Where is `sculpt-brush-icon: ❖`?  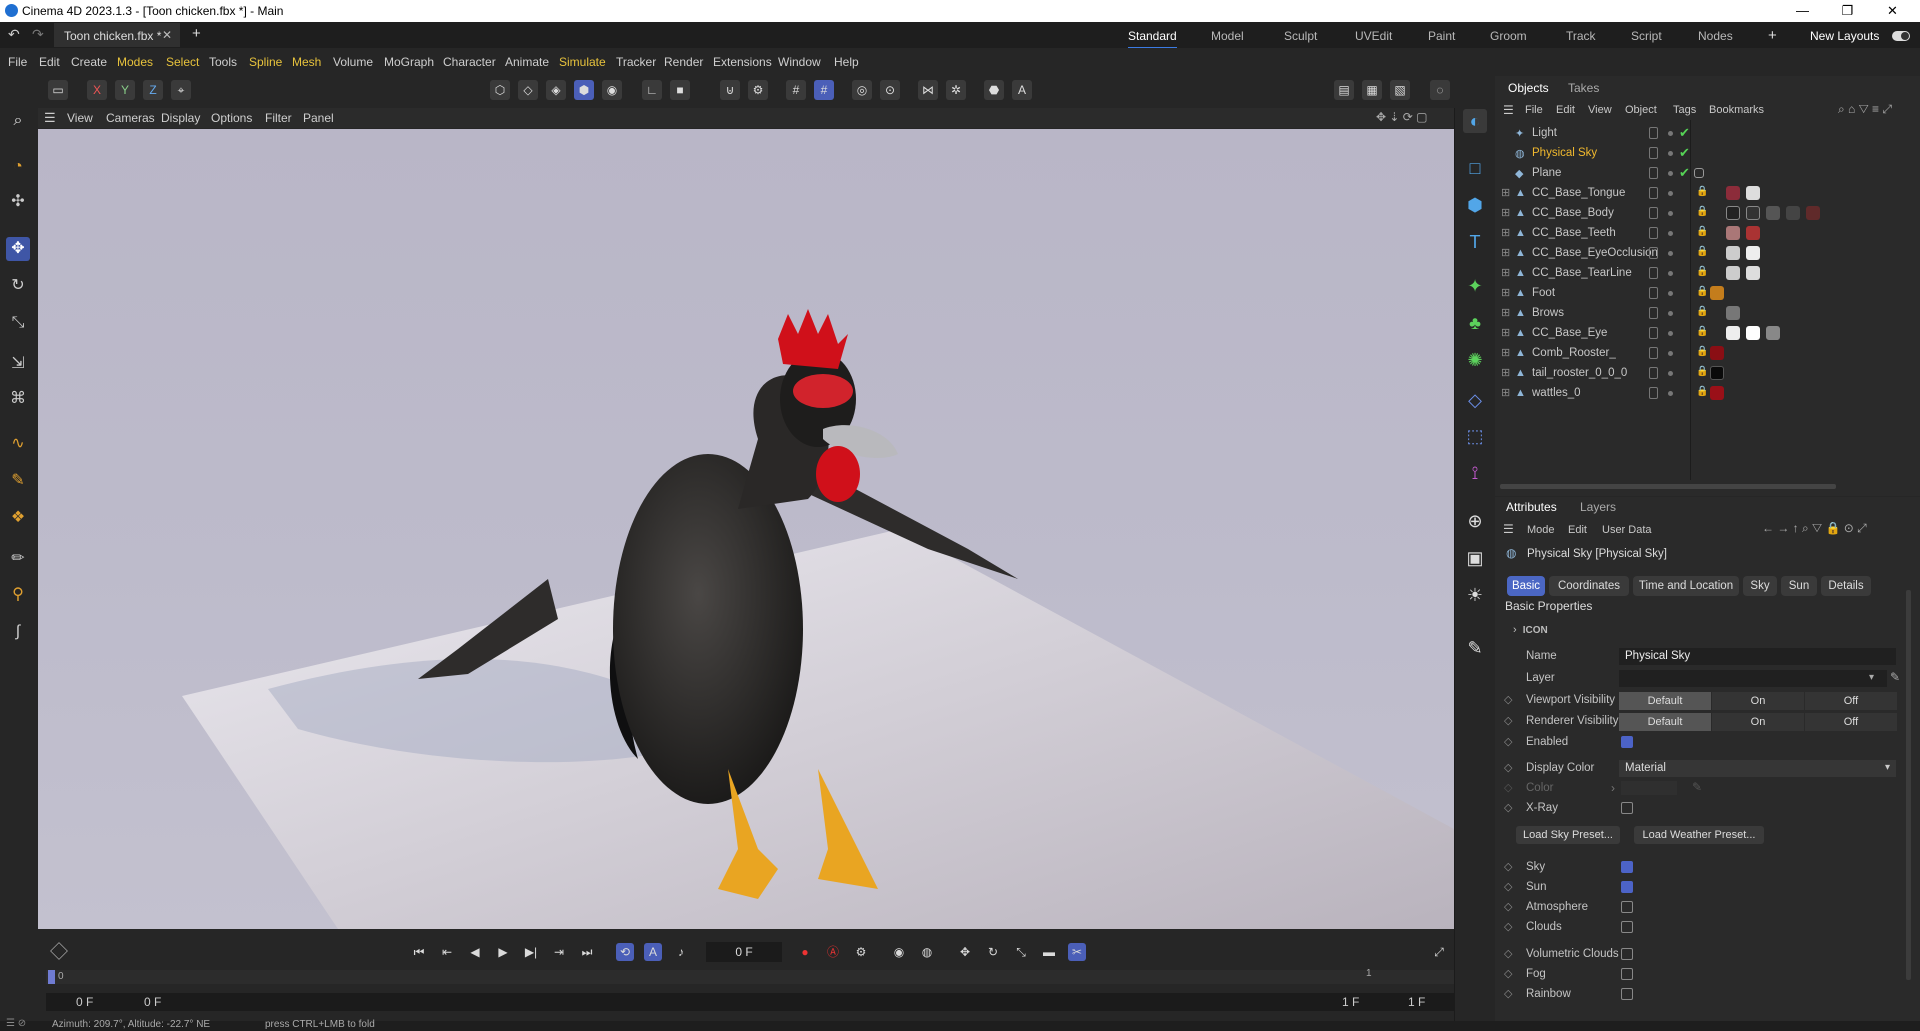 sculpt-brush-icon: ❖ is located at coordinates (18, 518).